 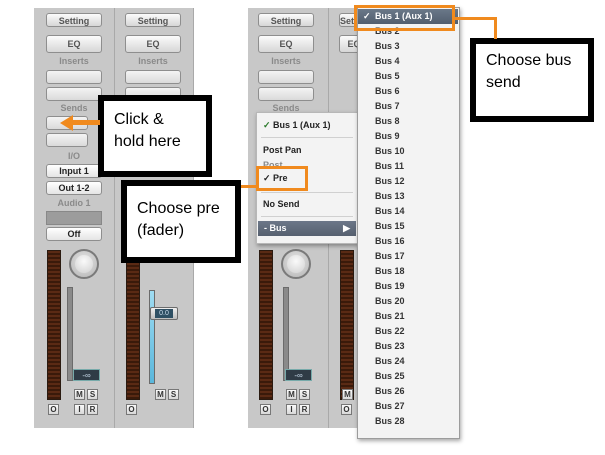 I want to click on io-o-button: O, so click(x=53, y=409).